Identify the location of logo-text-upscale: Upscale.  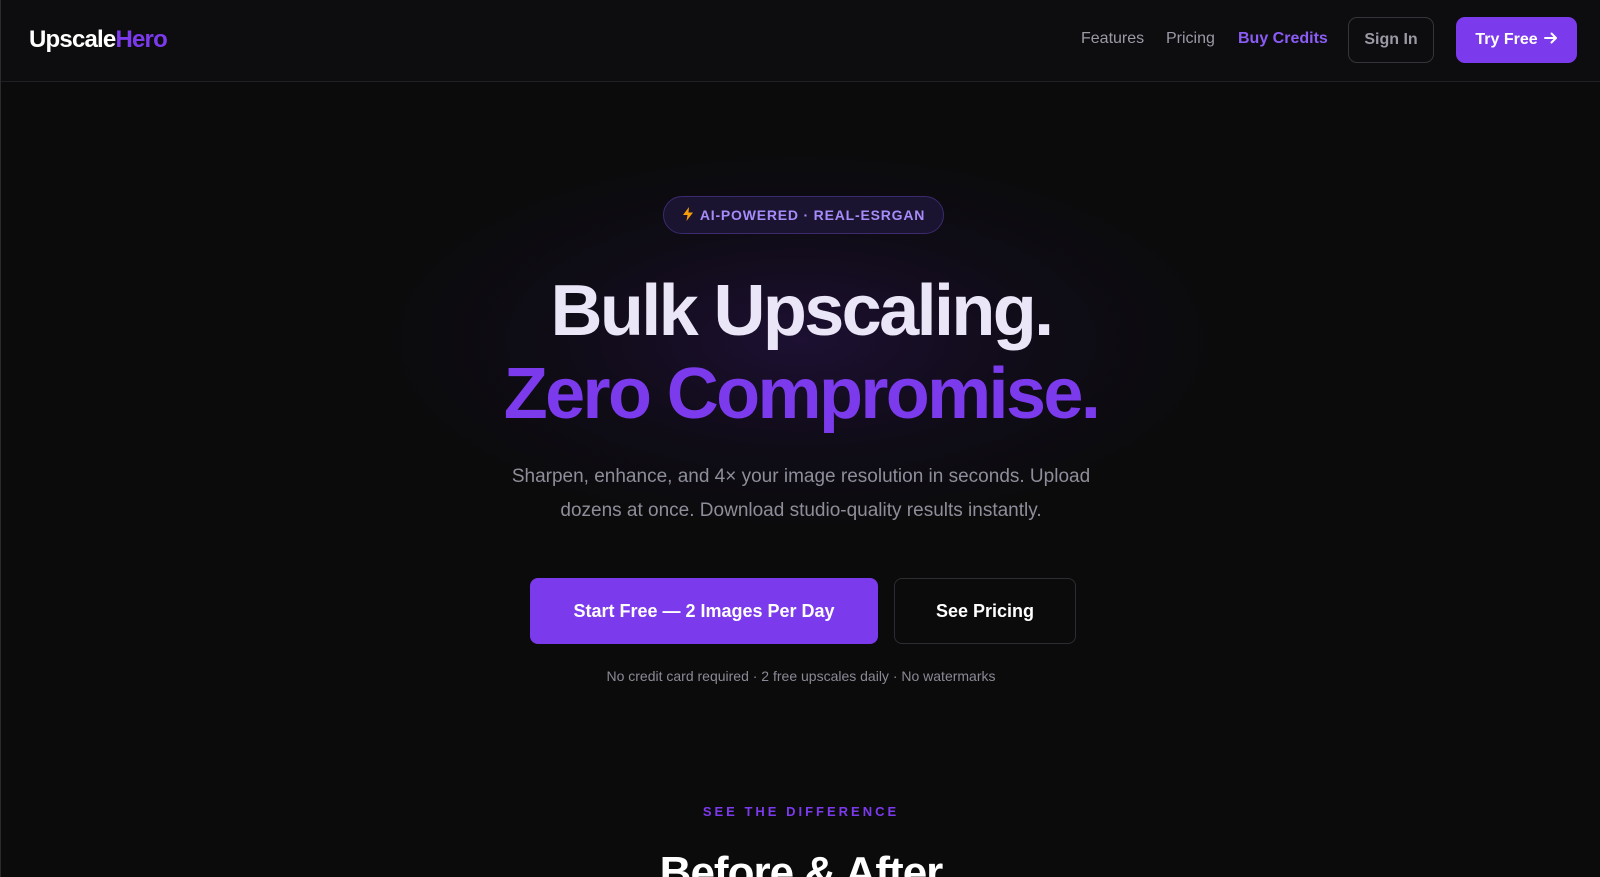
(72, 39).